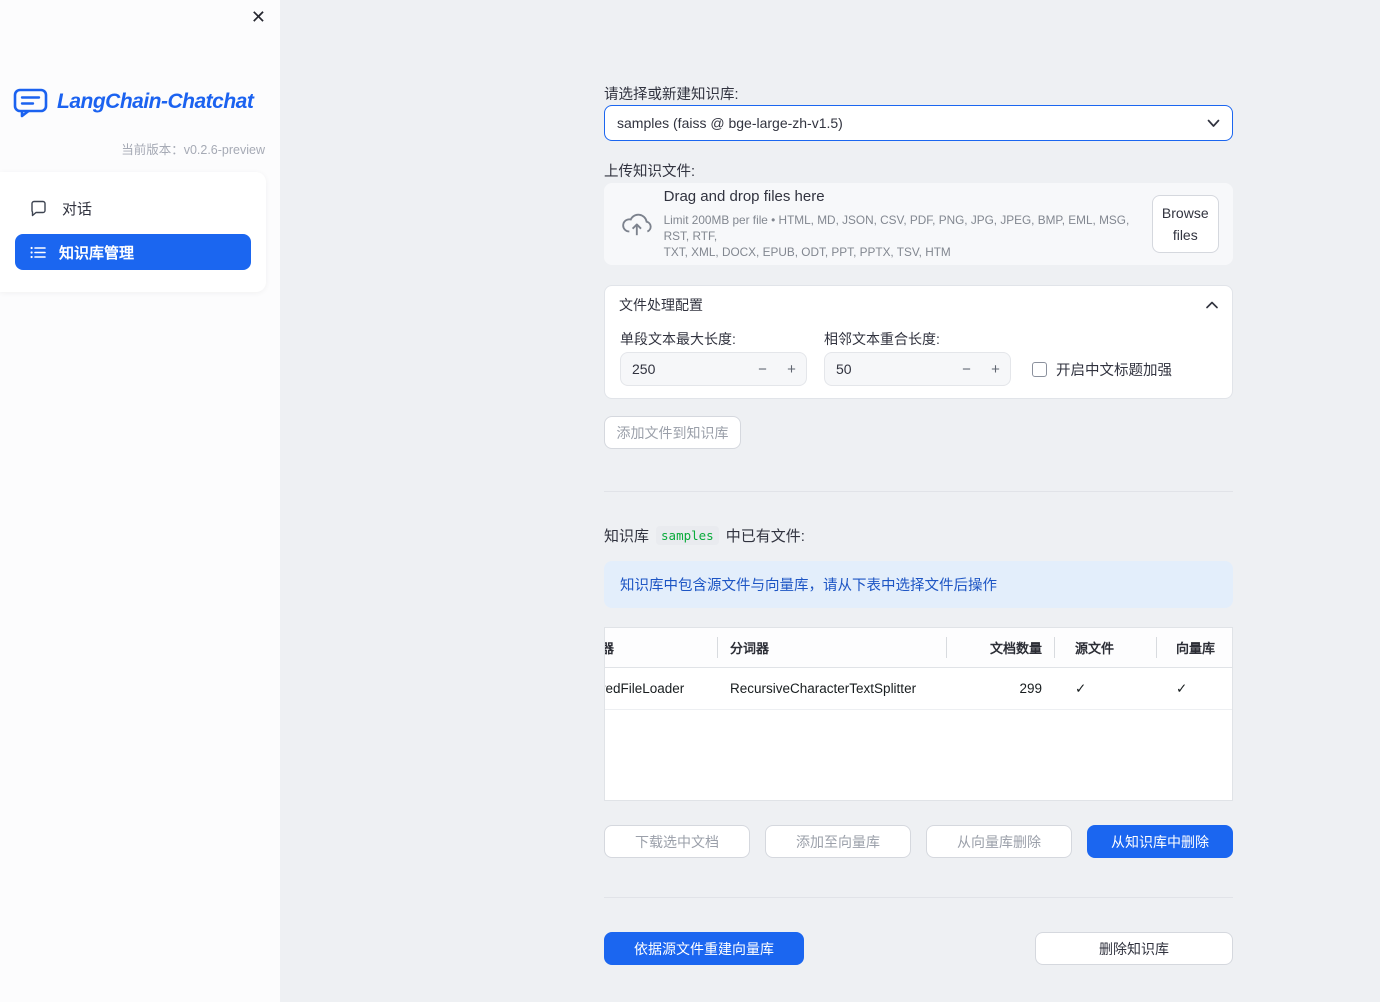 Image resolution: width=1380 pixels, height=1002 pixels. Describe the element at coordinates (1106, 647) in the screenshot. I see `col-header-source-file: 源文件` at that location.